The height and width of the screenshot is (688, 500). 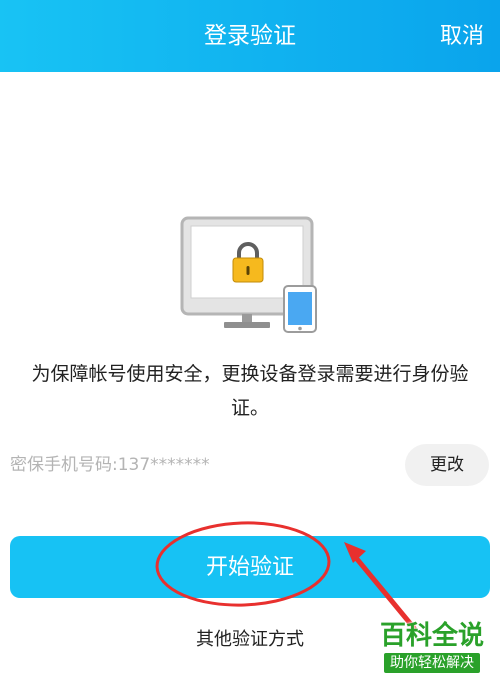 I want to click on cancel-button: 取消, so click(x=462, y=36).